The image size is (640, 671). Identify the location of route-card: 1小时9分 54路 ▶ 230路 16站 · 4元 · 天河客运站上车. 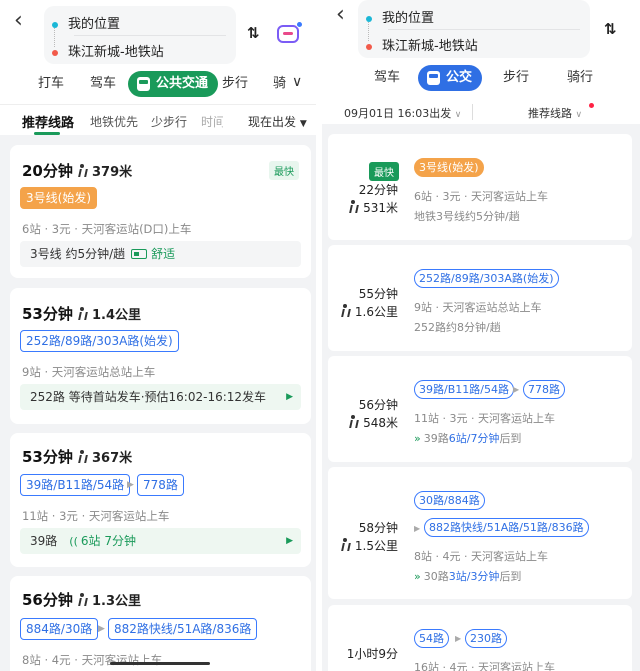
(480, 638).